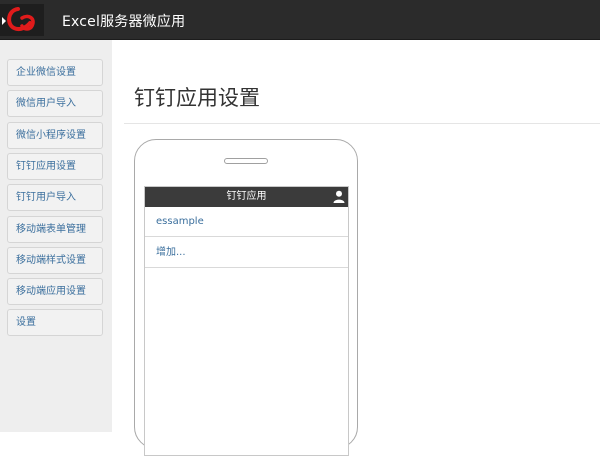 This screenshot has width=600, height=456. Describe the element at coordinates (55, 135) in the screenshot. I see `sidebar-item-wechat-miniprogram-settings: 微信小程序设置` at that location.